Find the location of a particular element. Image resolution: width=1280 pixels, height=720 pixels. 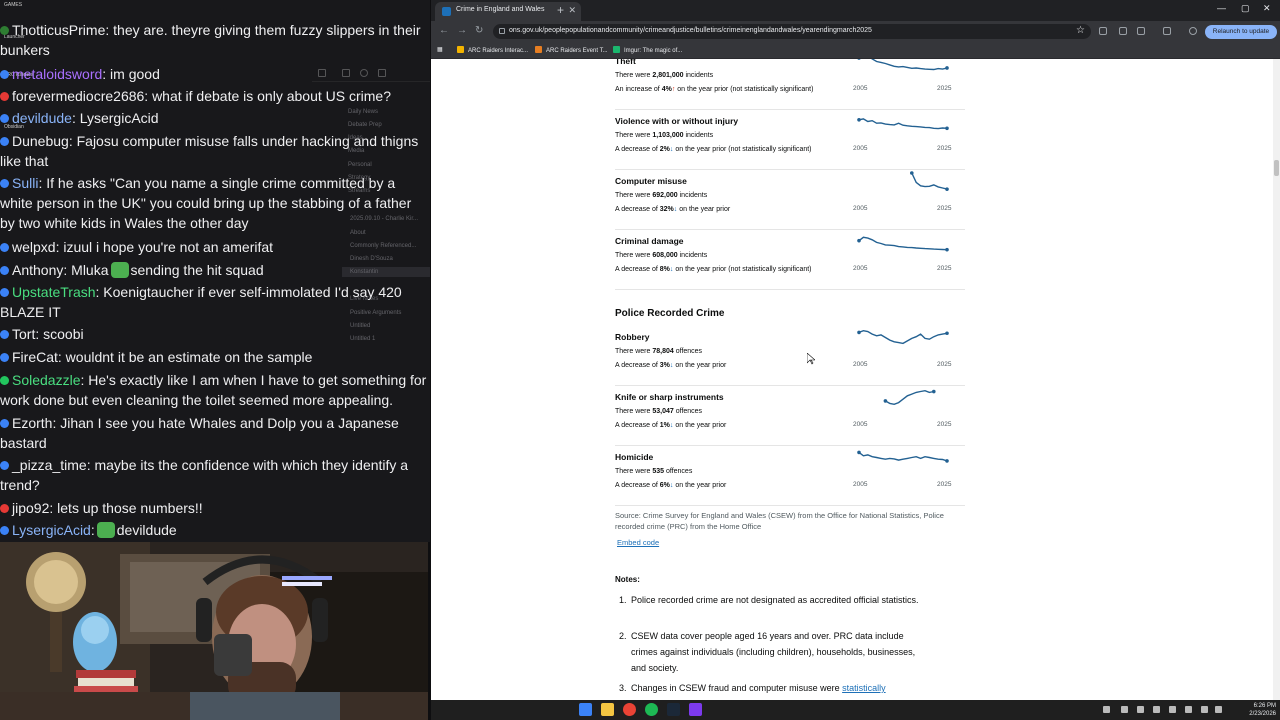

chat-username: Soledazzle is located at coordinates (46, 380).